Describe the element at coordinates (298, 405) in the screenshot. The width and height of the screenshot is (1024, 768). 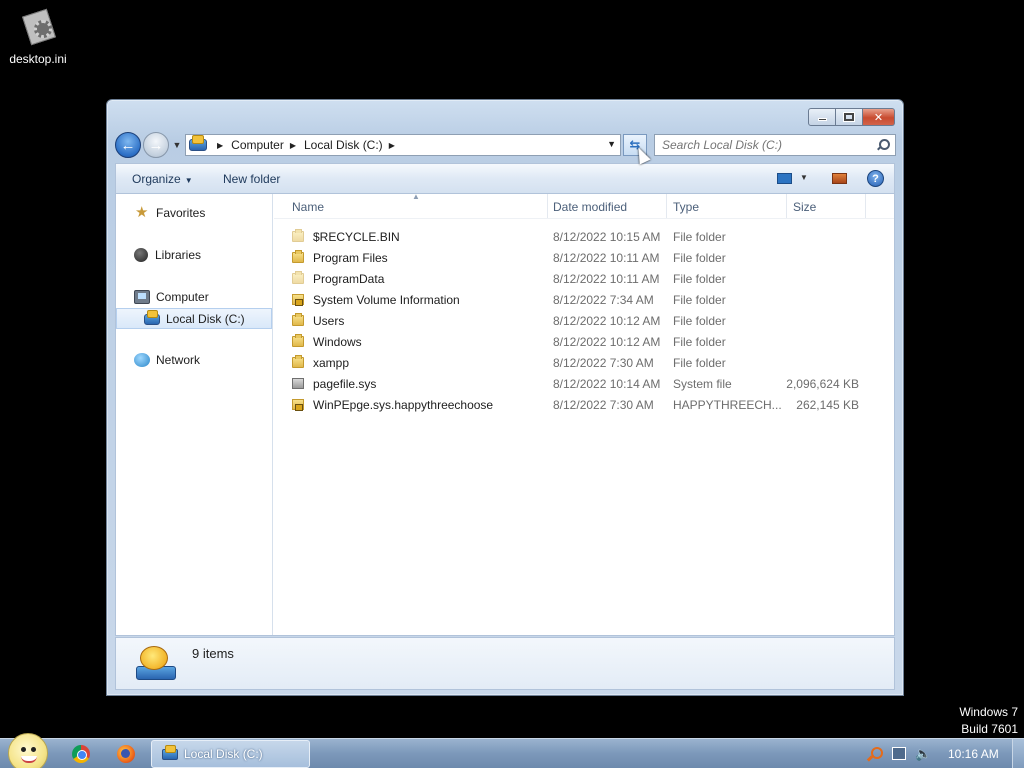
I see `locked-file-icon` at that location.